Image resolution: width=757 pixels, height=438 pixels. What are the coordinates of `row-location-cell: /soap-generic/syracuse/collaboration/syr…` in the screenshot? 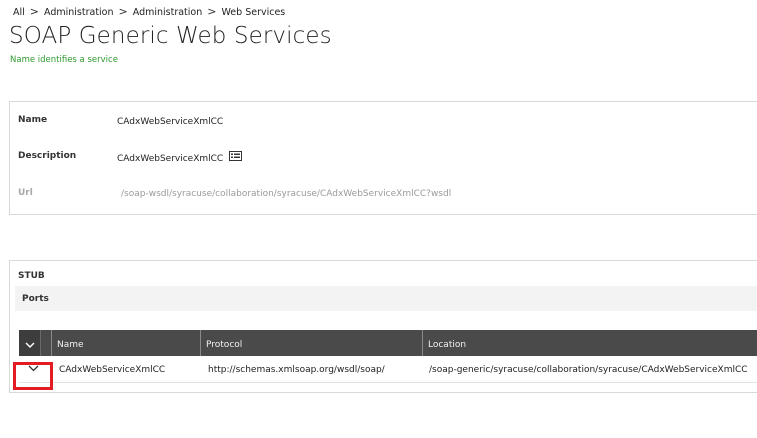 It's located at (588, 370).